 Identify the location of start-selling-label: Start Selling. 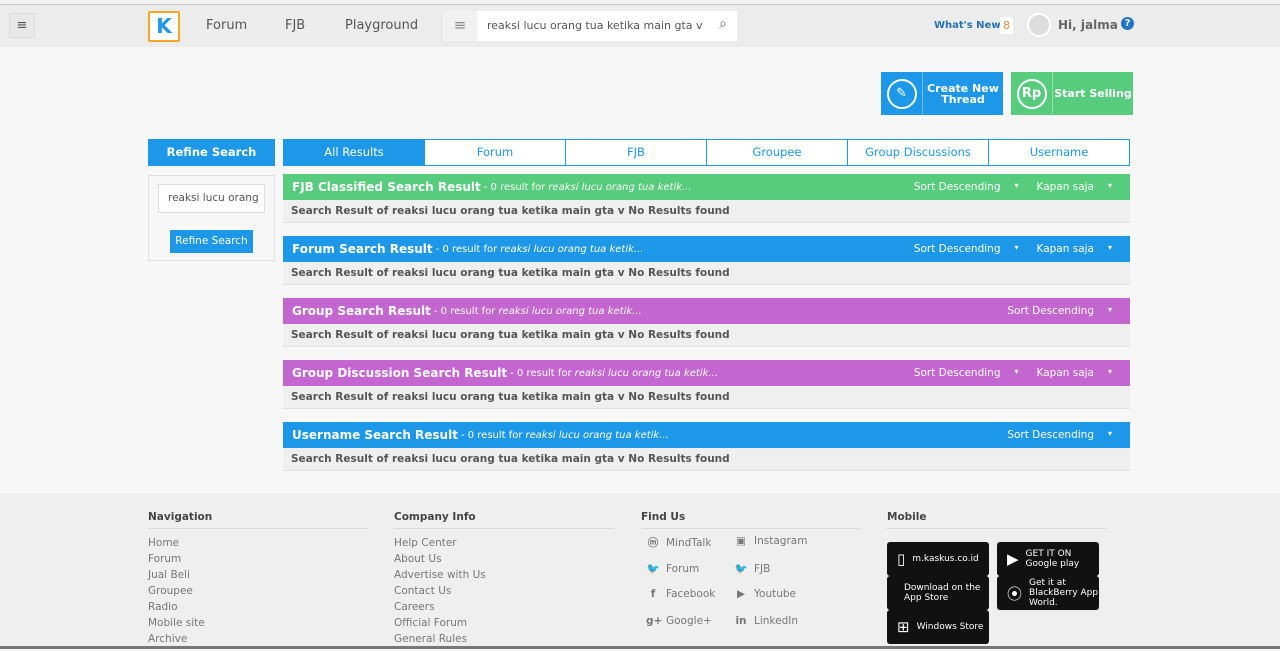
(1093, 93).